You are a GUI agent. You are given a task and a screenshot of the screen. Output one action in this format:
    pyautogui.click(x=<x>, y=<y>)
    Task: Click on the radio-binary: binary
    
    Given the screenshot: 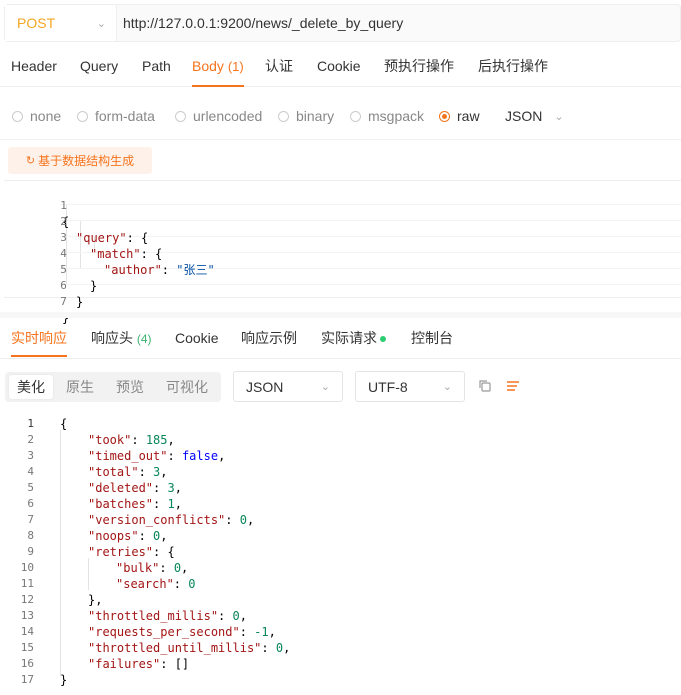 What is the action you would take?
    pyautogui.click(x=306, y=116)
    